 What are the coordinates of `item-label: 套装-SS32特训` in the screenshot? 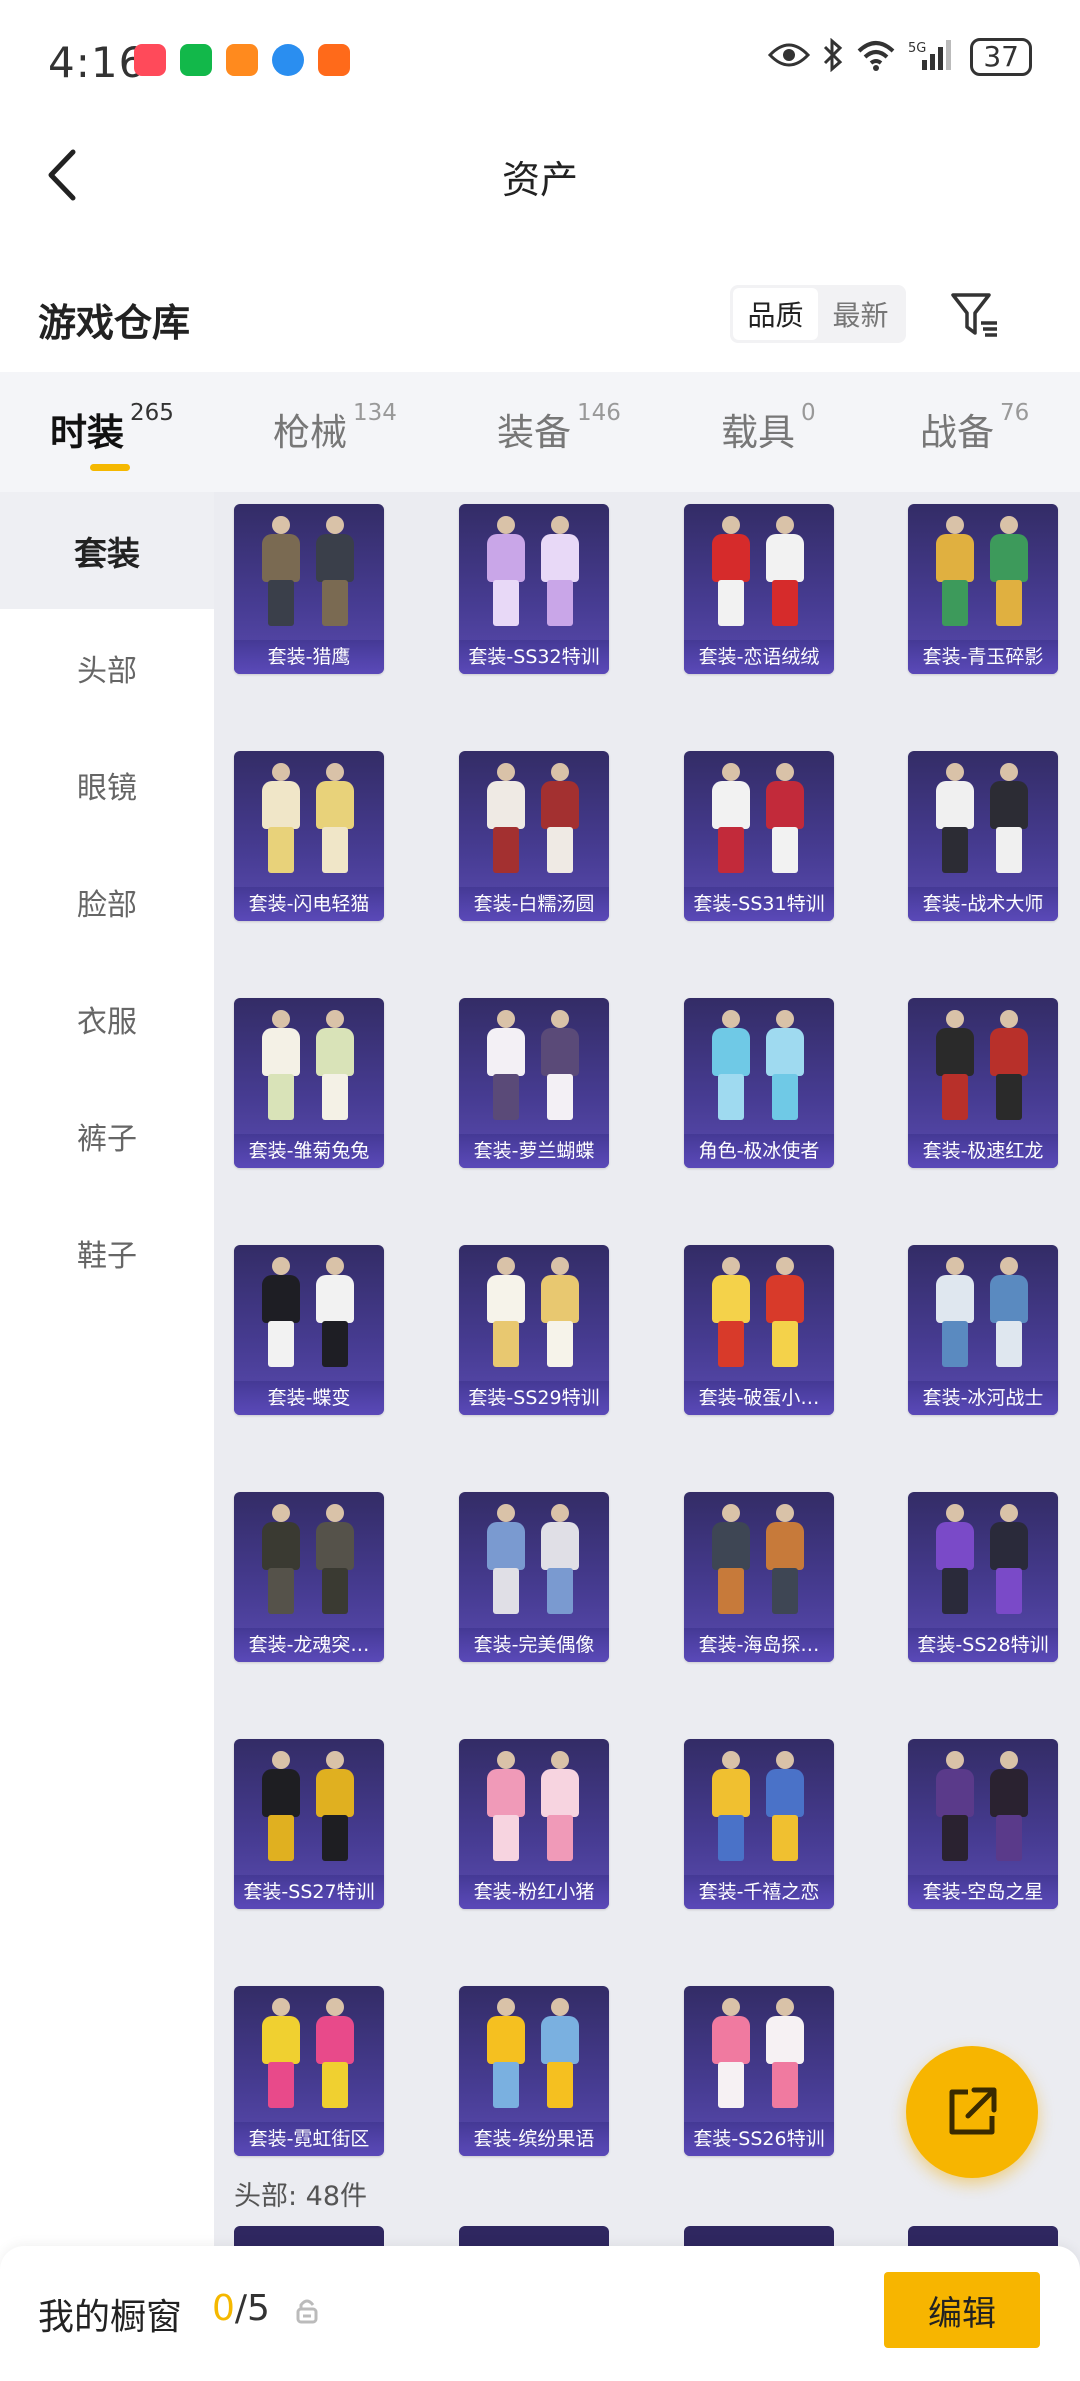 It's located at (534, 657).